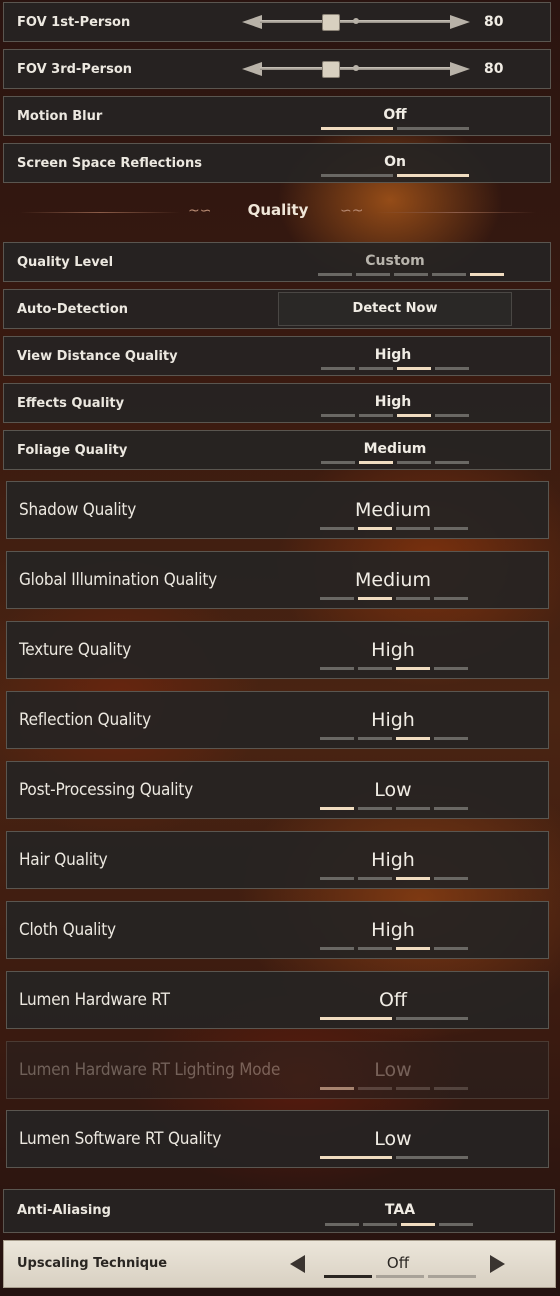  I want to click on fov-1st-person-label: FOV 1st-Person, so click(74, 22).